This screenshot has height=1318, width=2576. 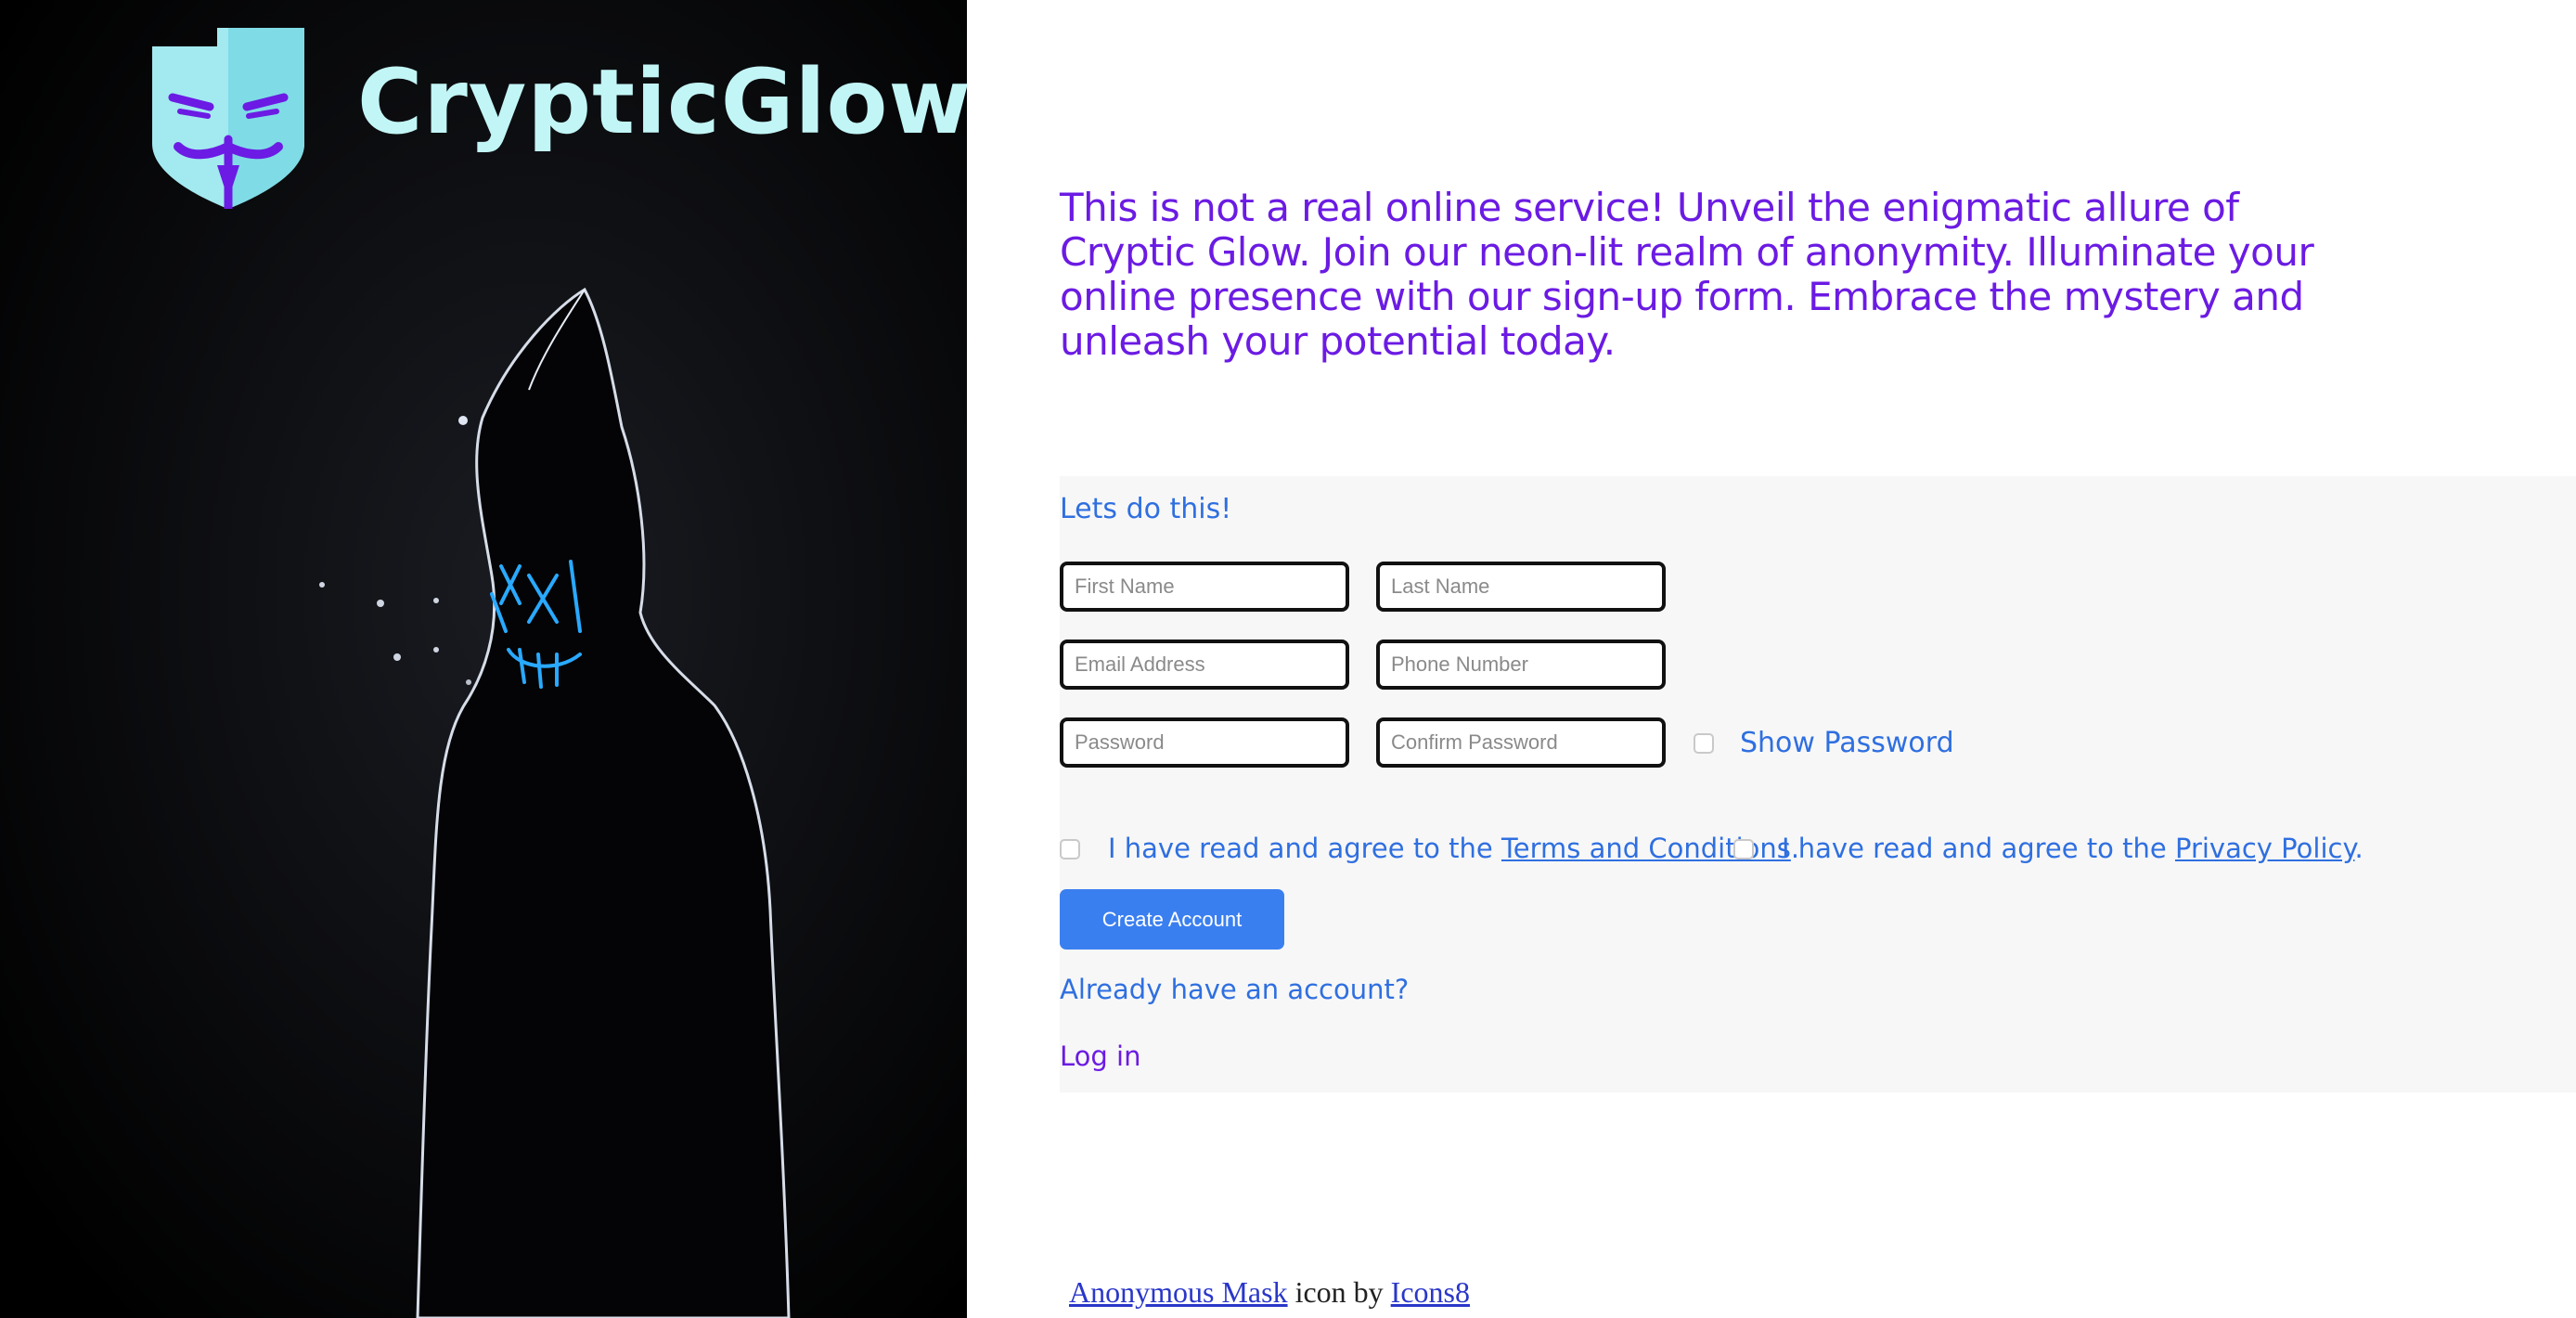 I want to click on already-have-account-text: Already have an account?, so click(x=1235, y=989).